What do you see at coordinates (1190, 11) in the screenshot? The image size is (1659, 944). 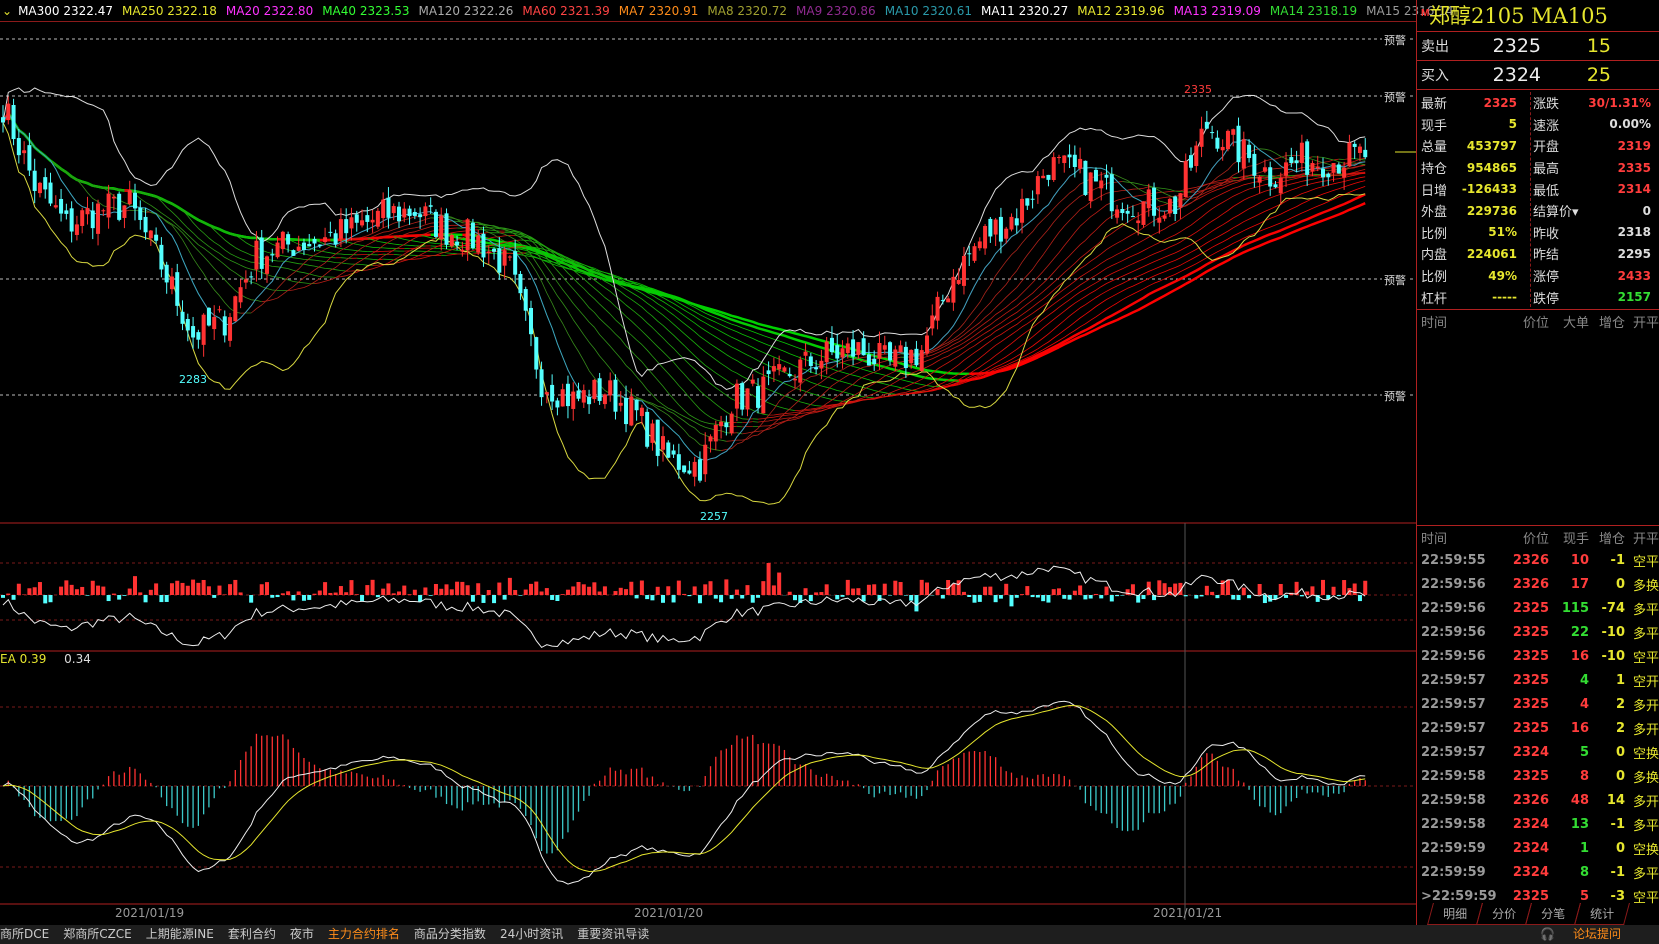 I see `ma-name: MA13` at bounding box center [1190, 11].